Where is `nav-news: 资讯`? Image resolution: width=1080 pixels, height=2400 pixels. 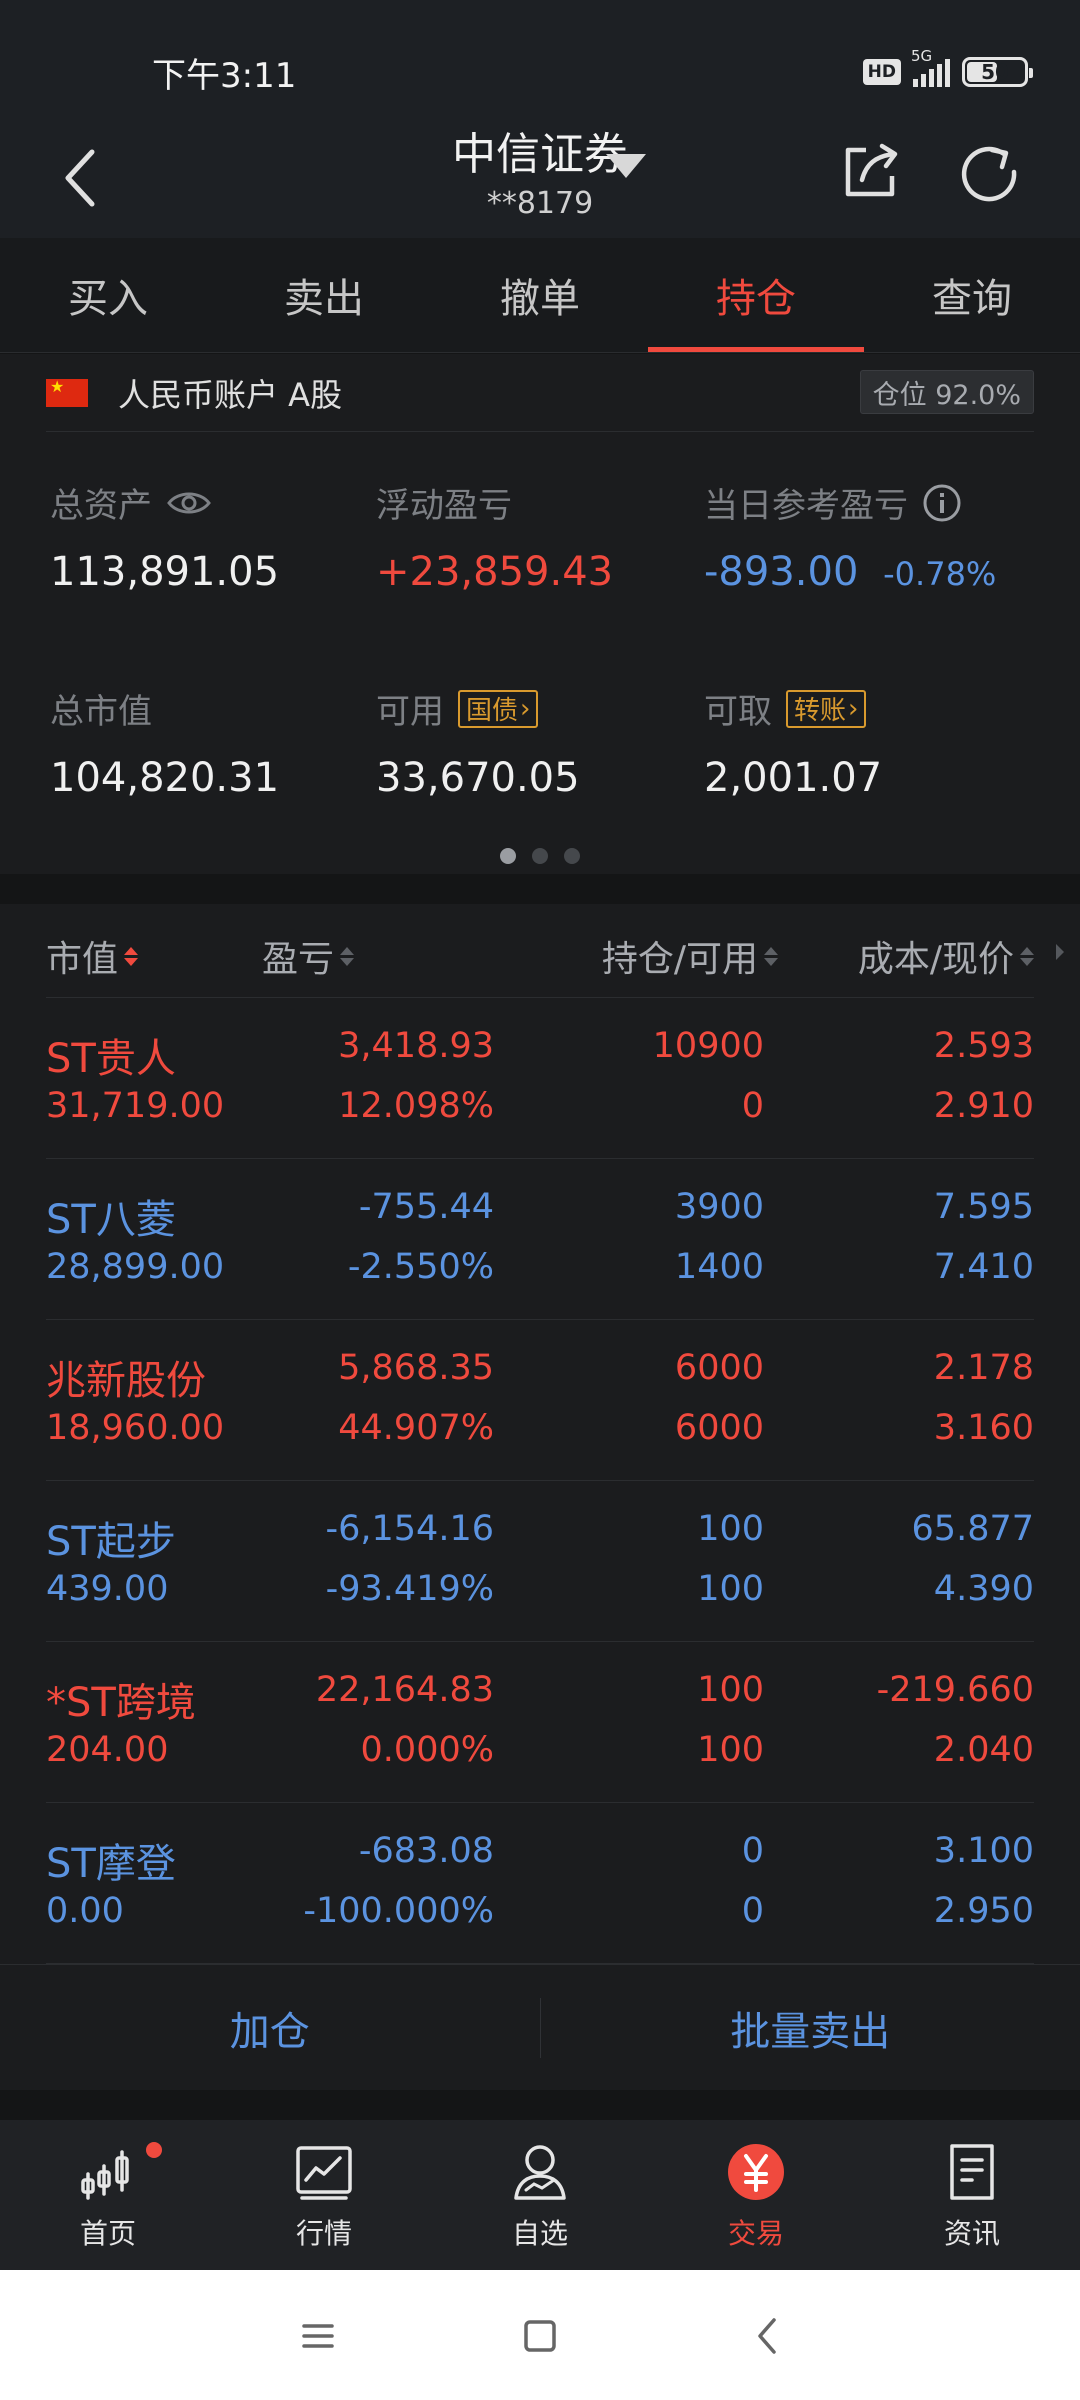
nav-news: 资讯 is located at coordinates (972, 2195).